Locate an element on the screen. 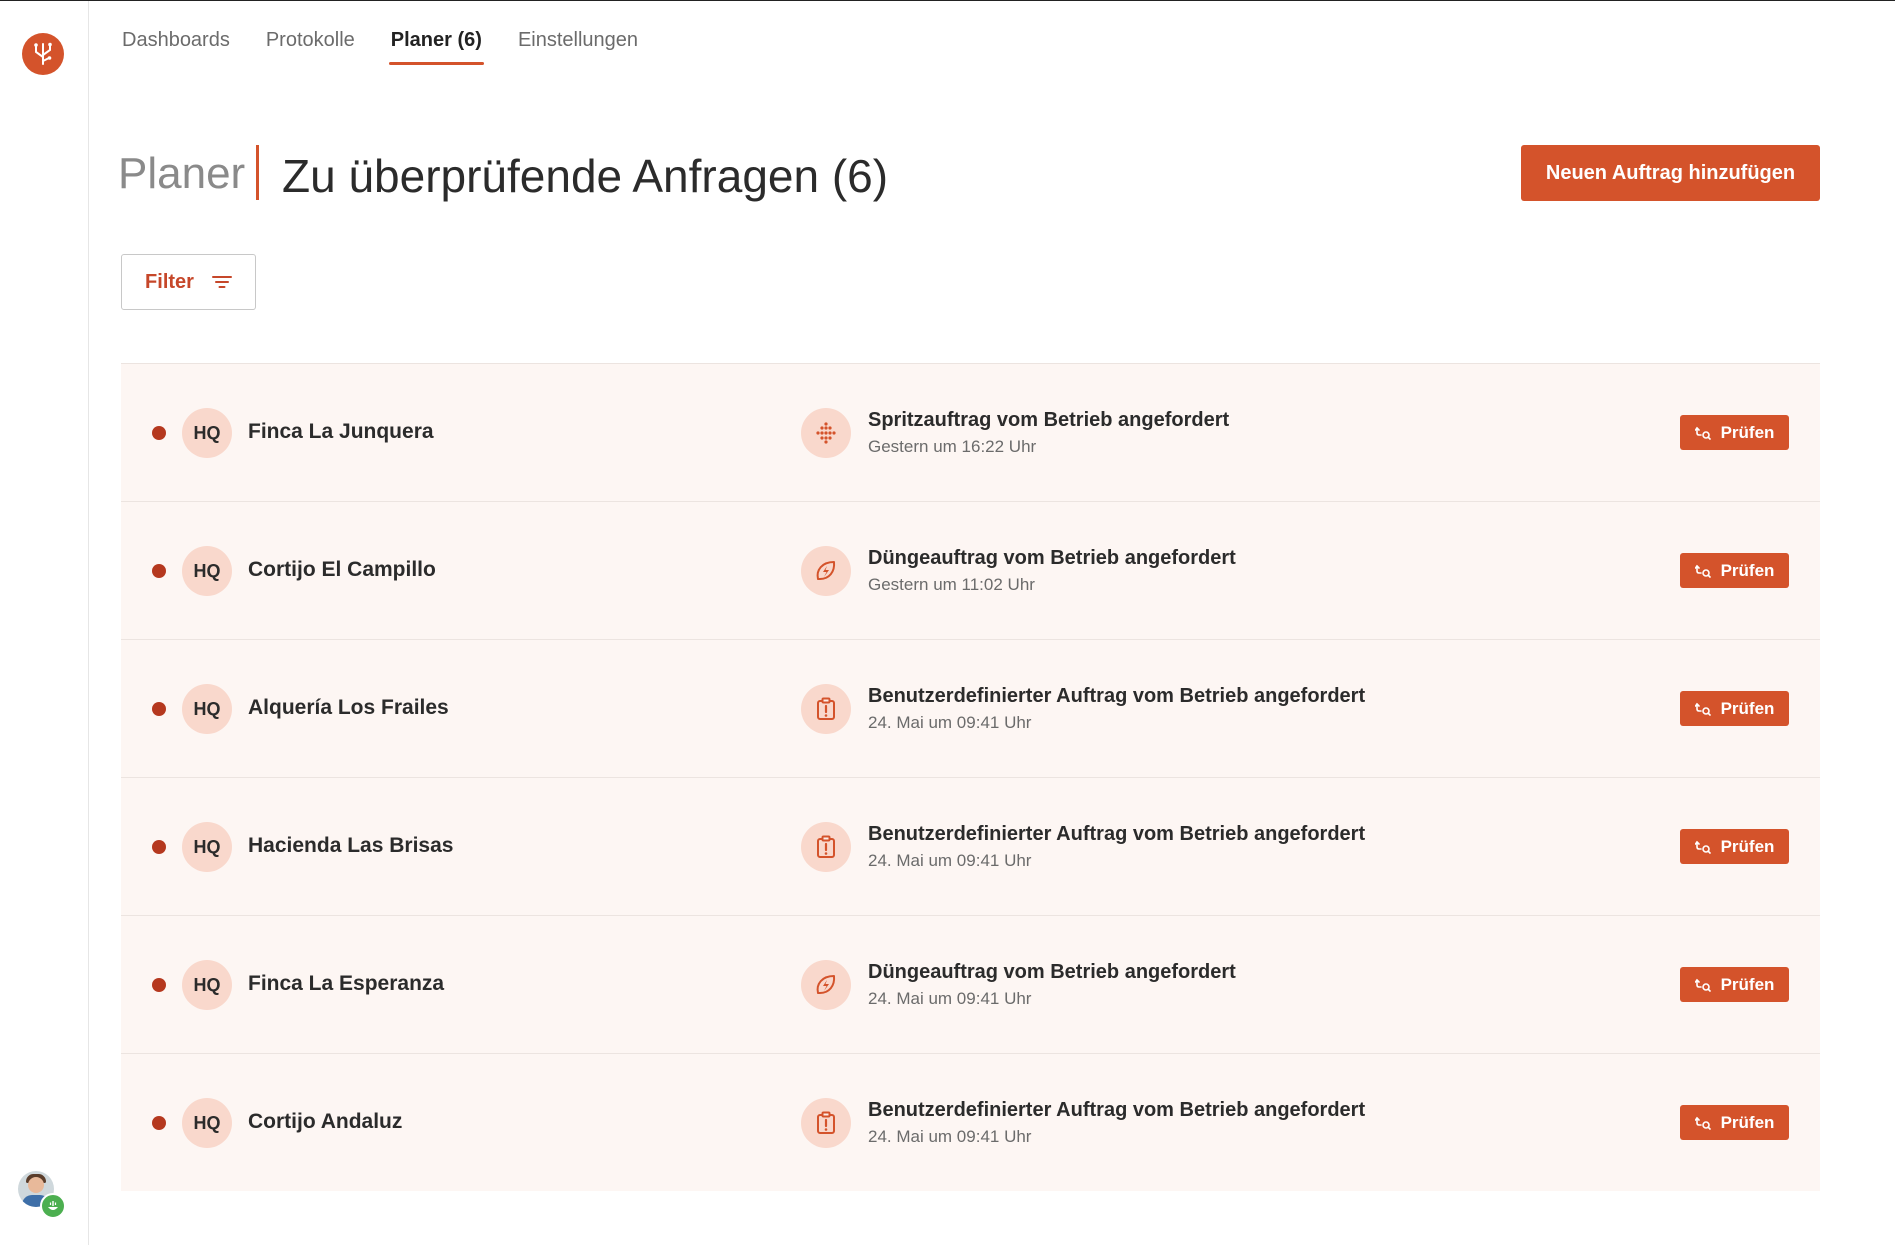  farm-name: Finca La Esperanza is located at coordinates (346, 983).